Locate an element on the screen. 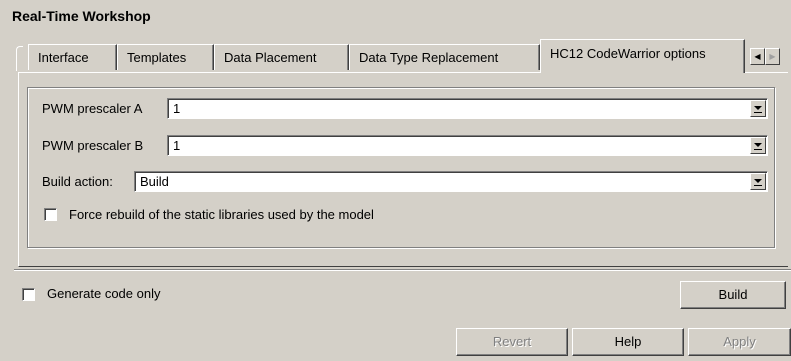 The height and width of the screenshot is (361, 791). pwm-prescaler-a-dropdown: 1 is located at coordinates (467, 108).